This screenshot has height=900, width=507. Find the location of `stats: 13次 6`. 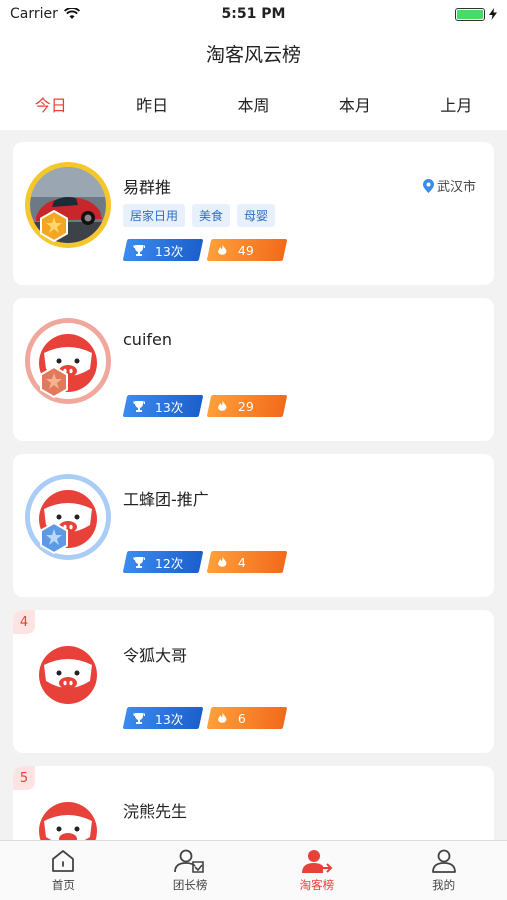

stats: 13次 6 is located at coordinates (205, 718).